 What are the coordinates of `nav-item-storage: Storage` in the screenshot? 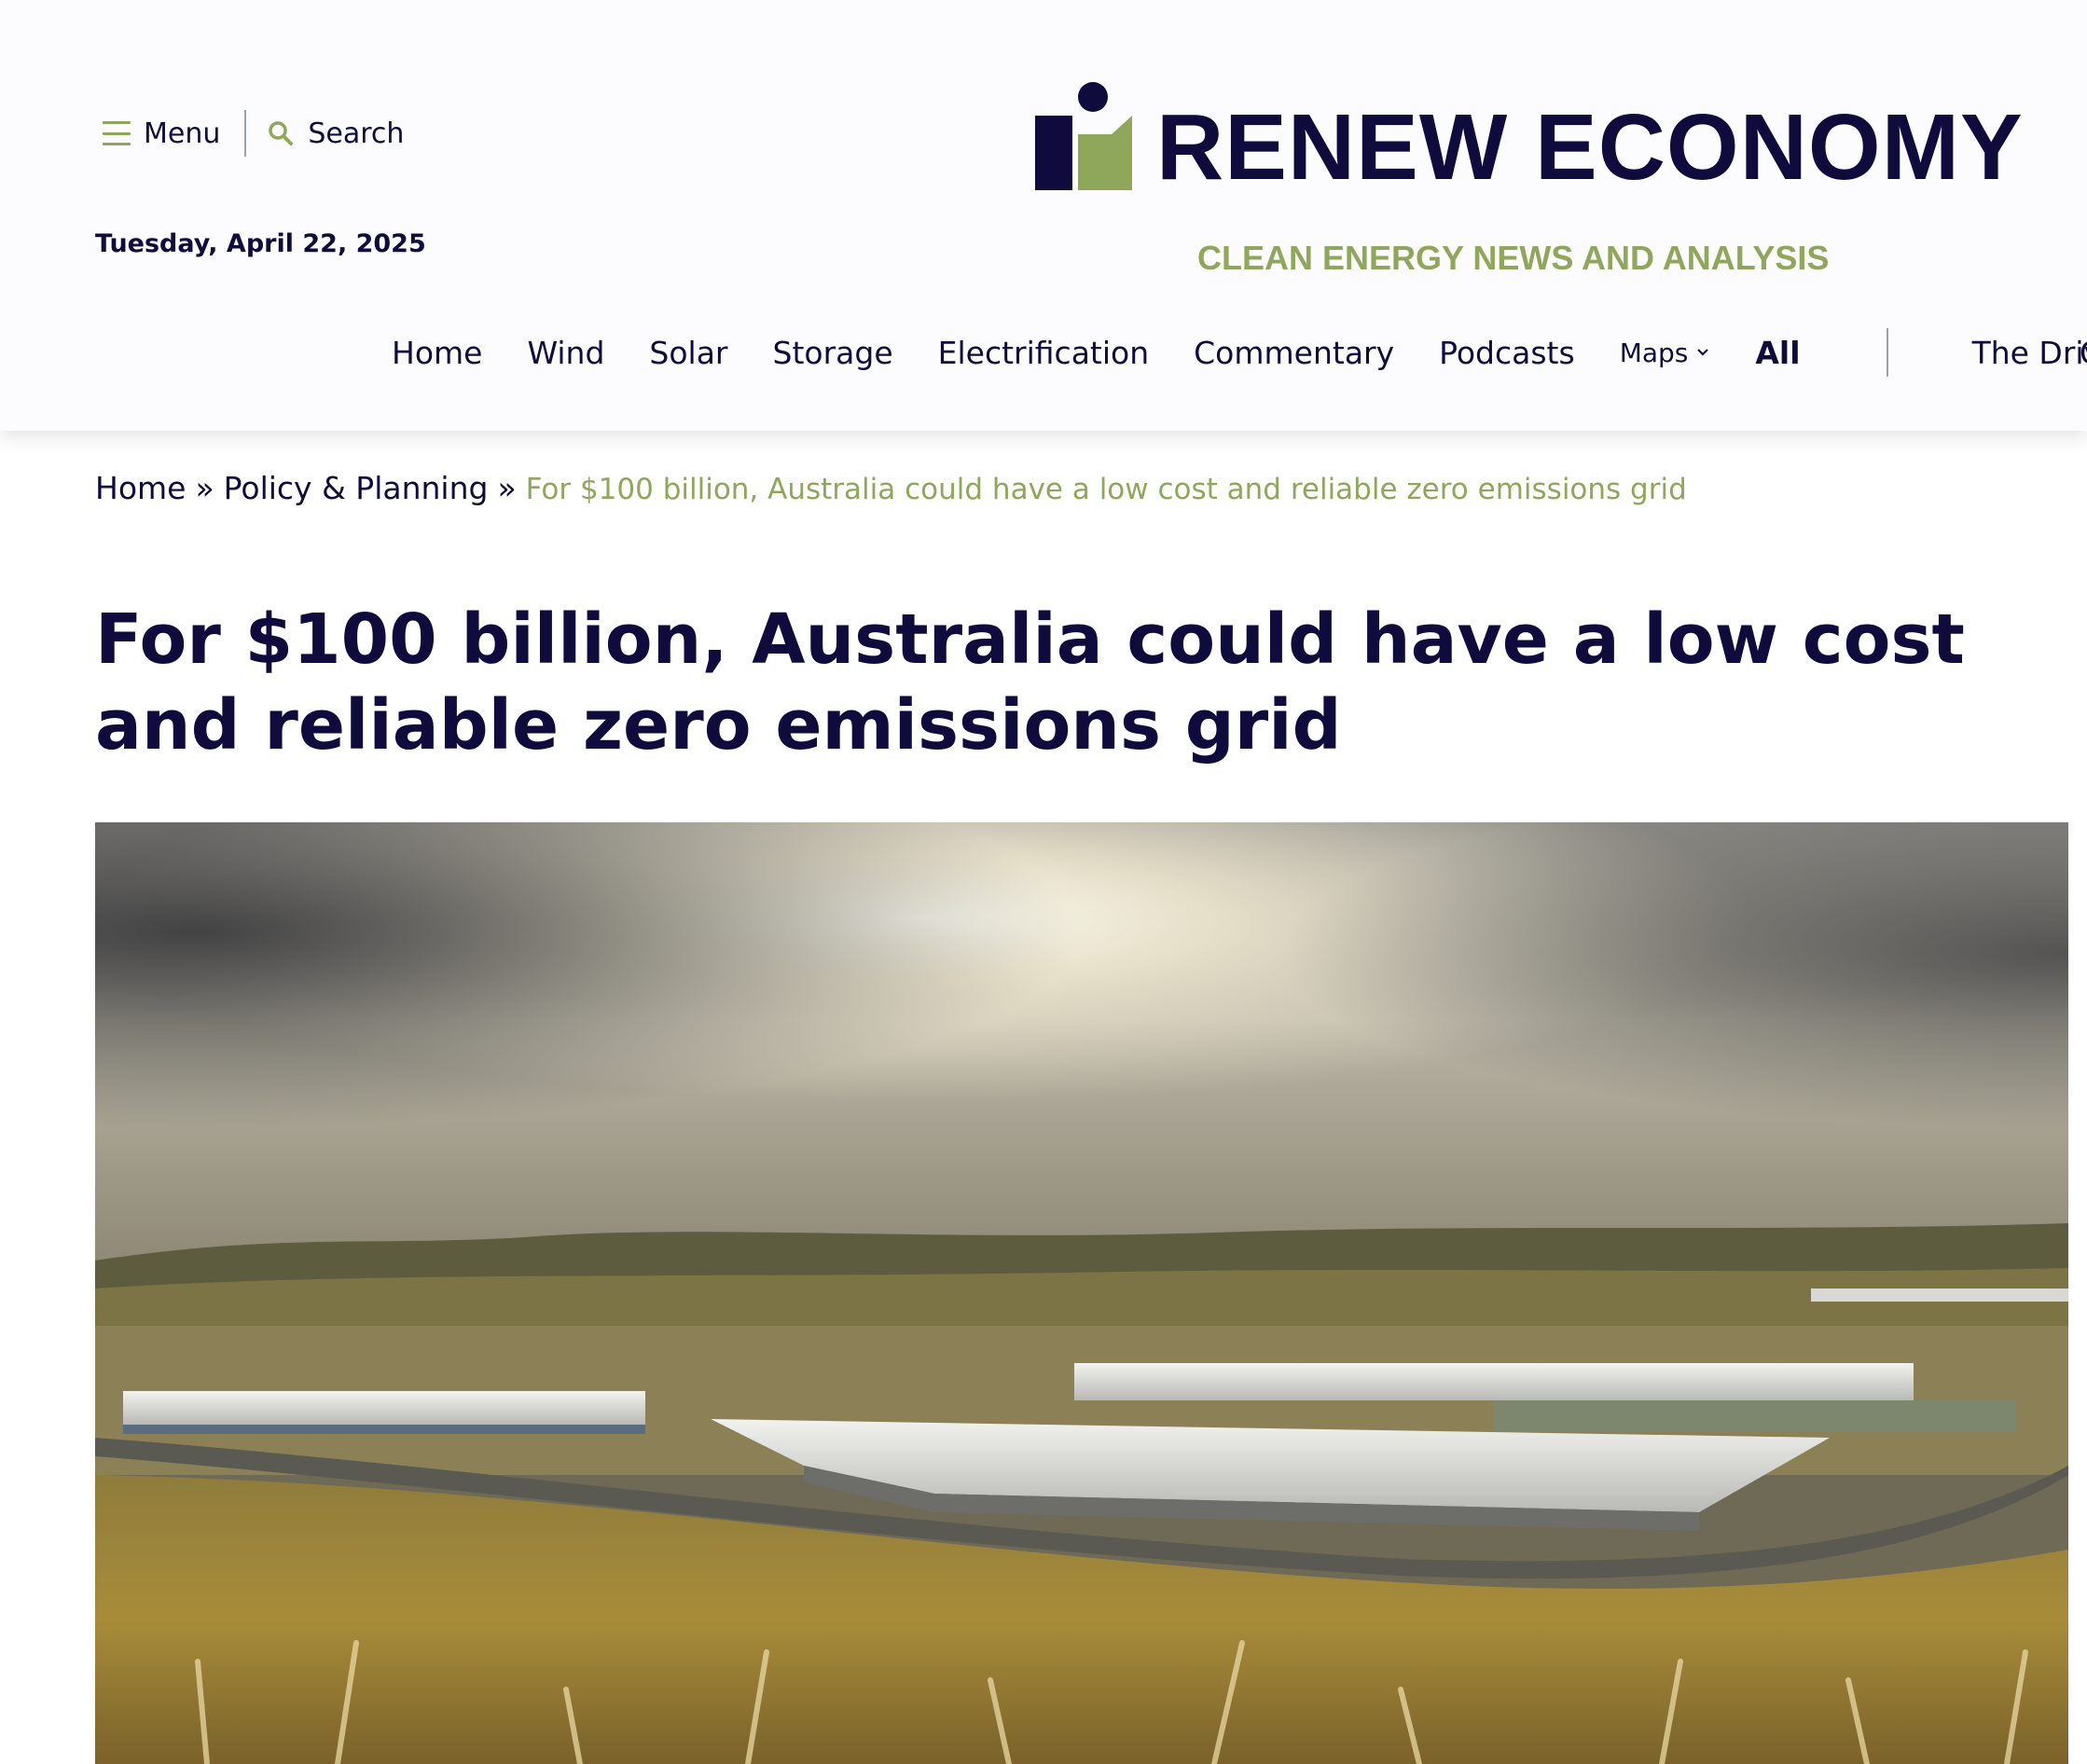 It's located at (833, 353).